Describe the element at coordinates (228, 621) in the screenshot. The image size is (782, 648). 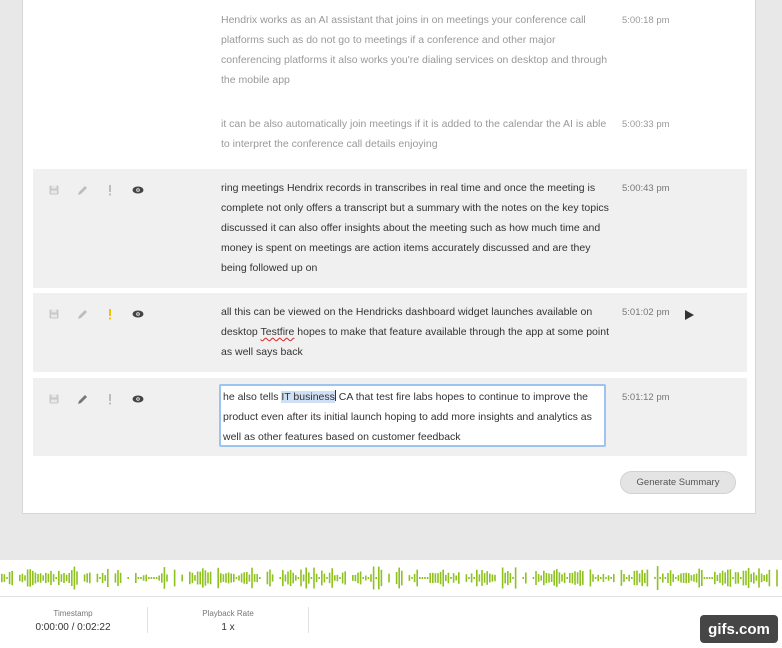
I see `playback-rate-control: Playback Rate 1 x` at that location.